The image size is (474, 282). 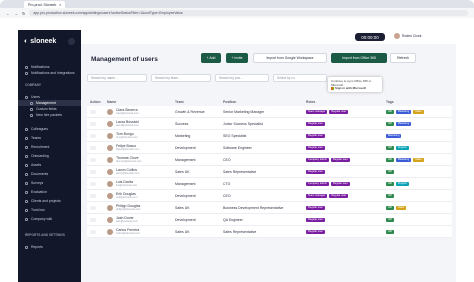 What do you see at coordinates (127, 197) in the screenshot?
I see `user-email: erik@sloneek.com` at bounding box center [127, 197].